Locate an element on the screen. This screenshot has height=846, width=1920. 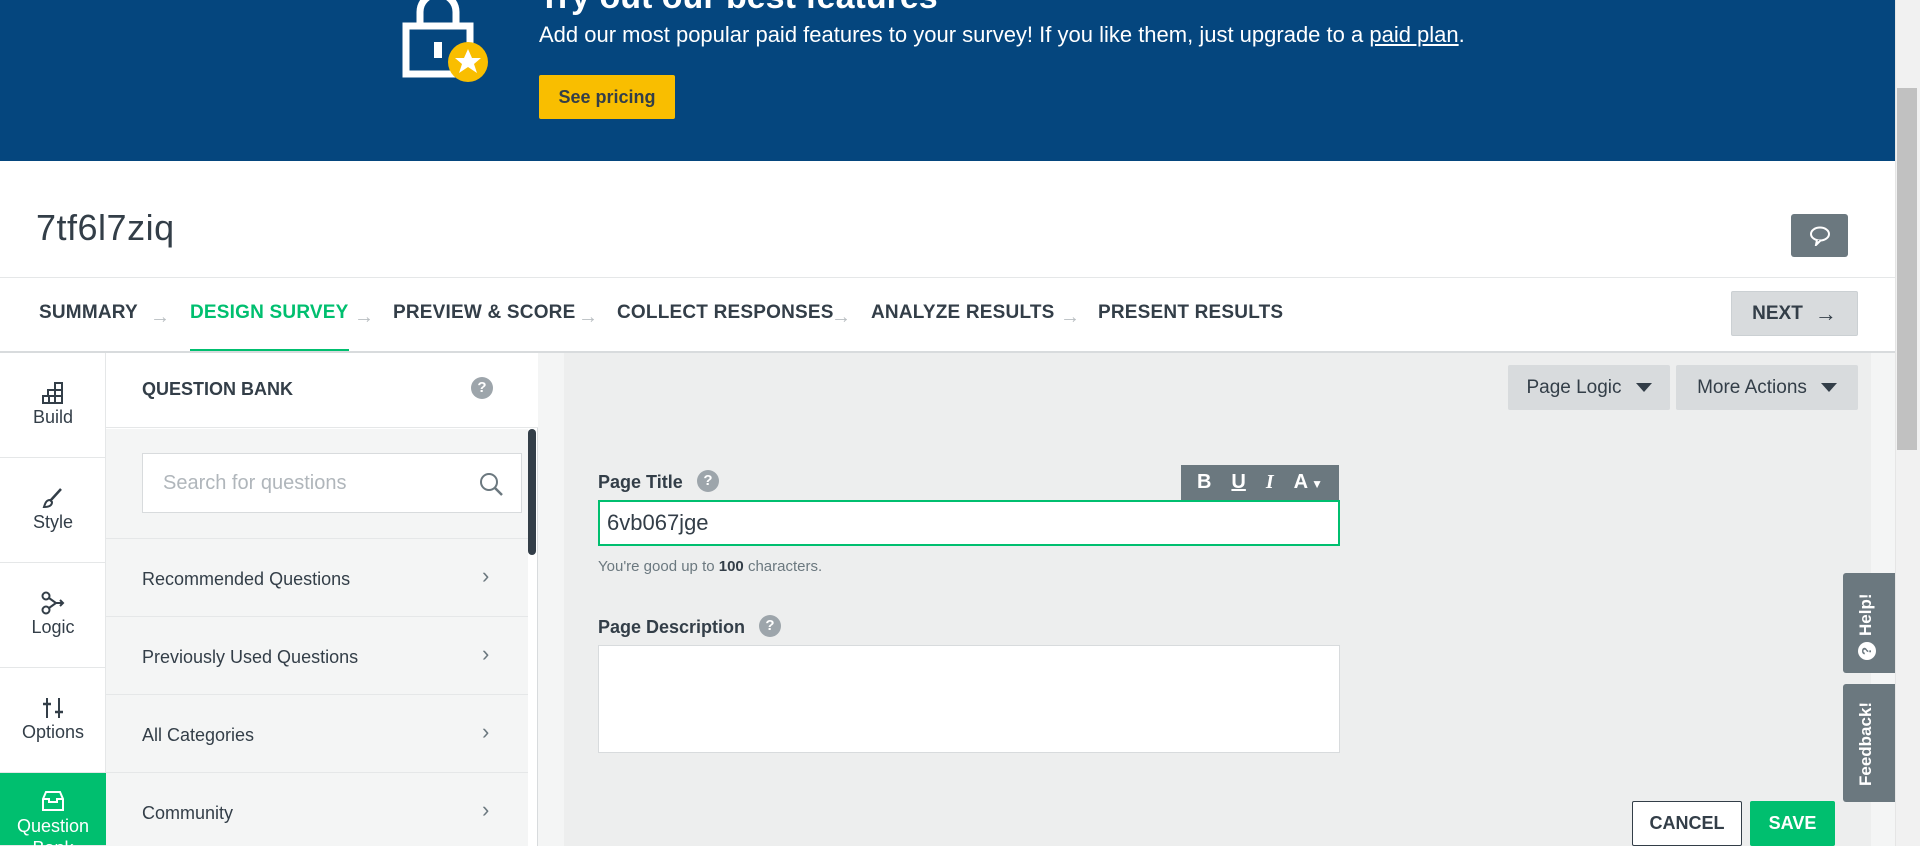
qb-item-recommended: Recommended Questions › is located at coordinates (317, 578).